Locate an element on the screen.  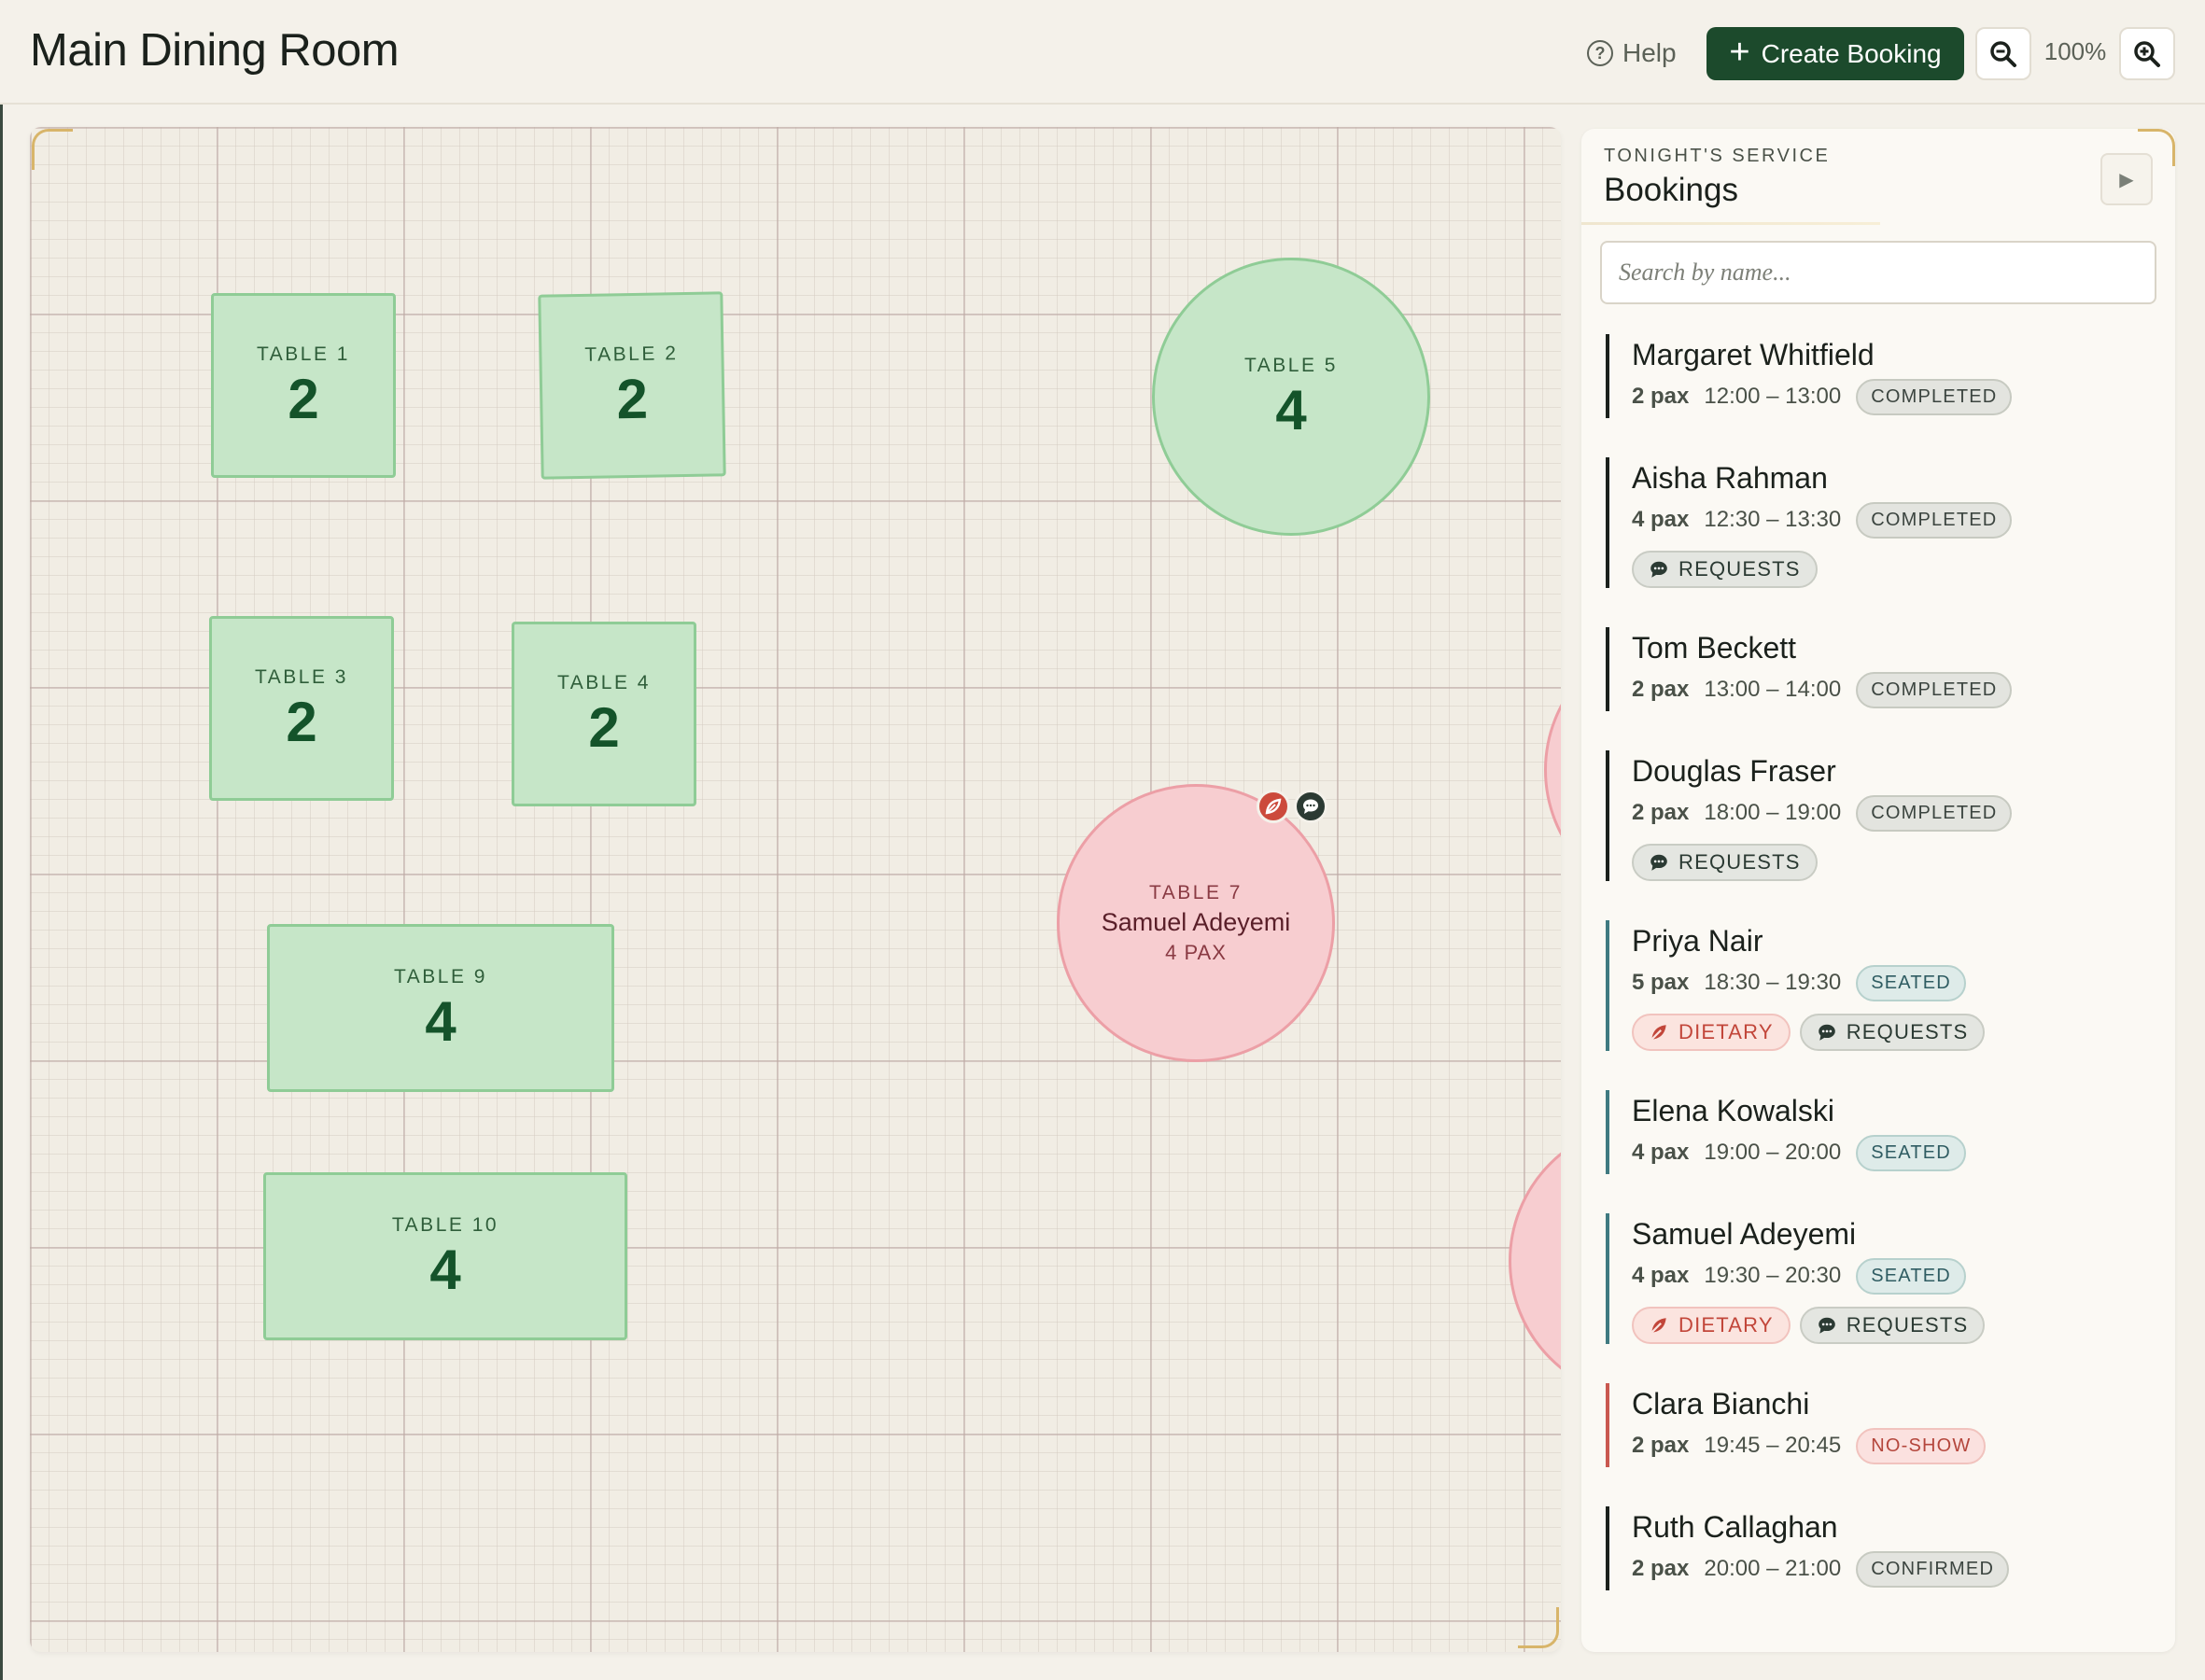
guest-name: Margaret Whitfield is located at coordinates (1754, 354).